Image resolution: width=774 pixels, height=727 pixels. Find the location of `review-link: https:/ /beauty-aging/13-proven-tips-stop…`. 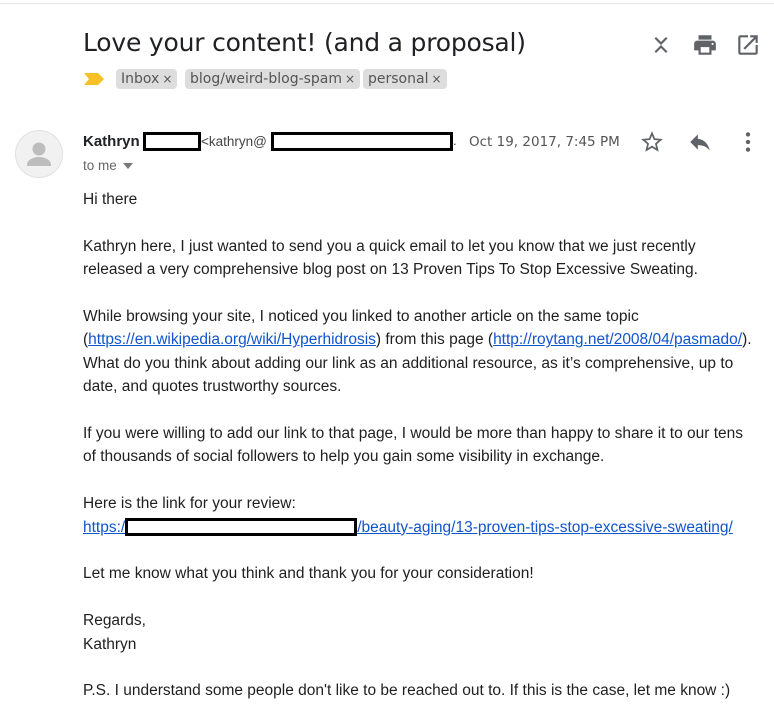

review-link: https:/ /beauty-aging/13-proven-tips-stop… is located at coordinates (408, 526).